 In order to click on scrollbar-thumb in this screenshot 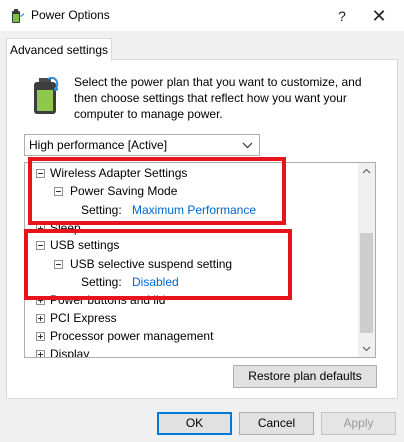, I will do `click(366, 283)`.